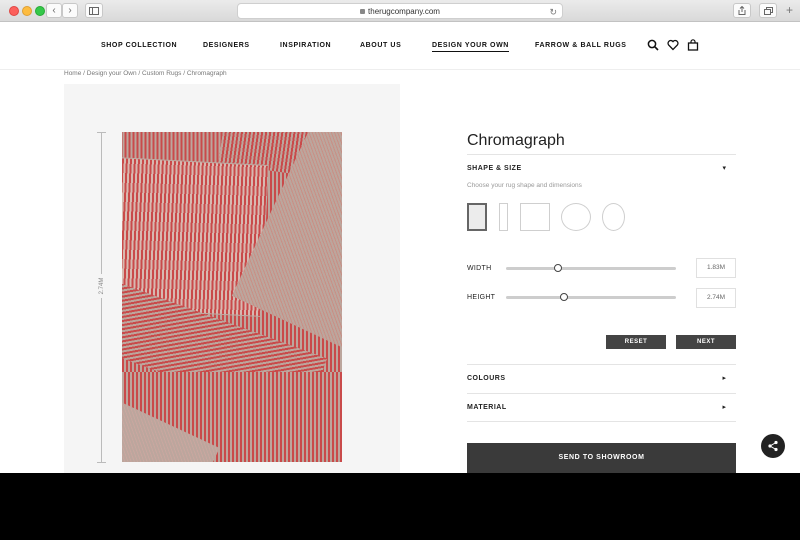  Describe the element at coordinates (653, 45) in the screenshot. I see `search-icon` at that location.